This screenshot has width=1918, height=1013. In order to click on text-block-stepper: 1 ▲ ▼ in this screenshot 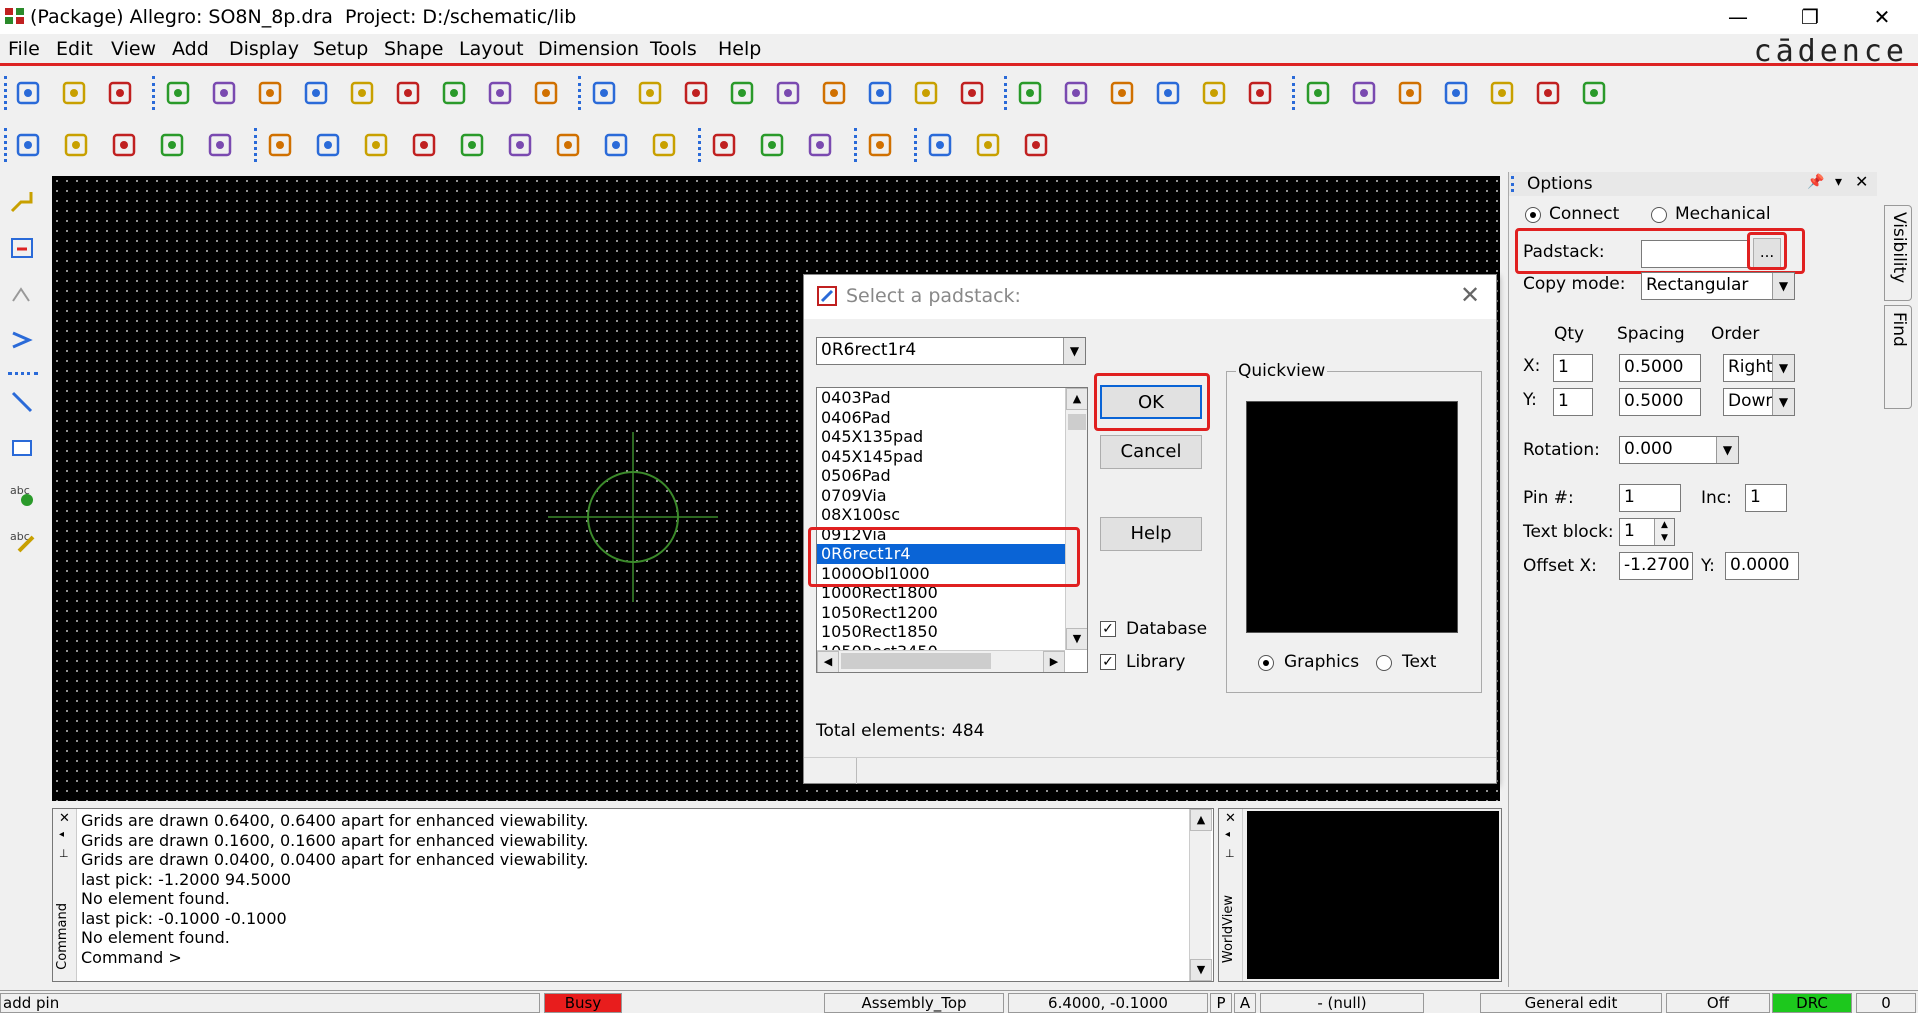, I will do `click(1647, 532)`.